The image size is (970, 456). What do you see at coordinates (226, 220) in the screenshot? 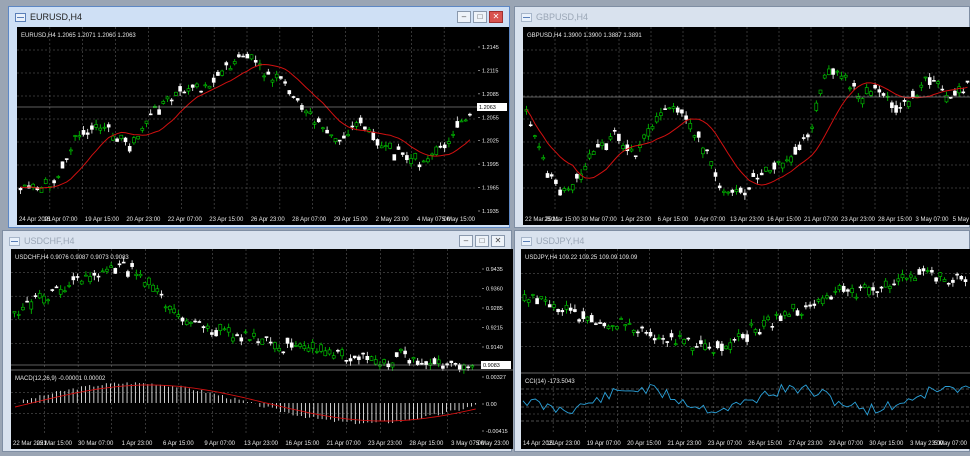
I see `time-axis-label: 23 Apr 15:00` at bounding box center [226, 220].